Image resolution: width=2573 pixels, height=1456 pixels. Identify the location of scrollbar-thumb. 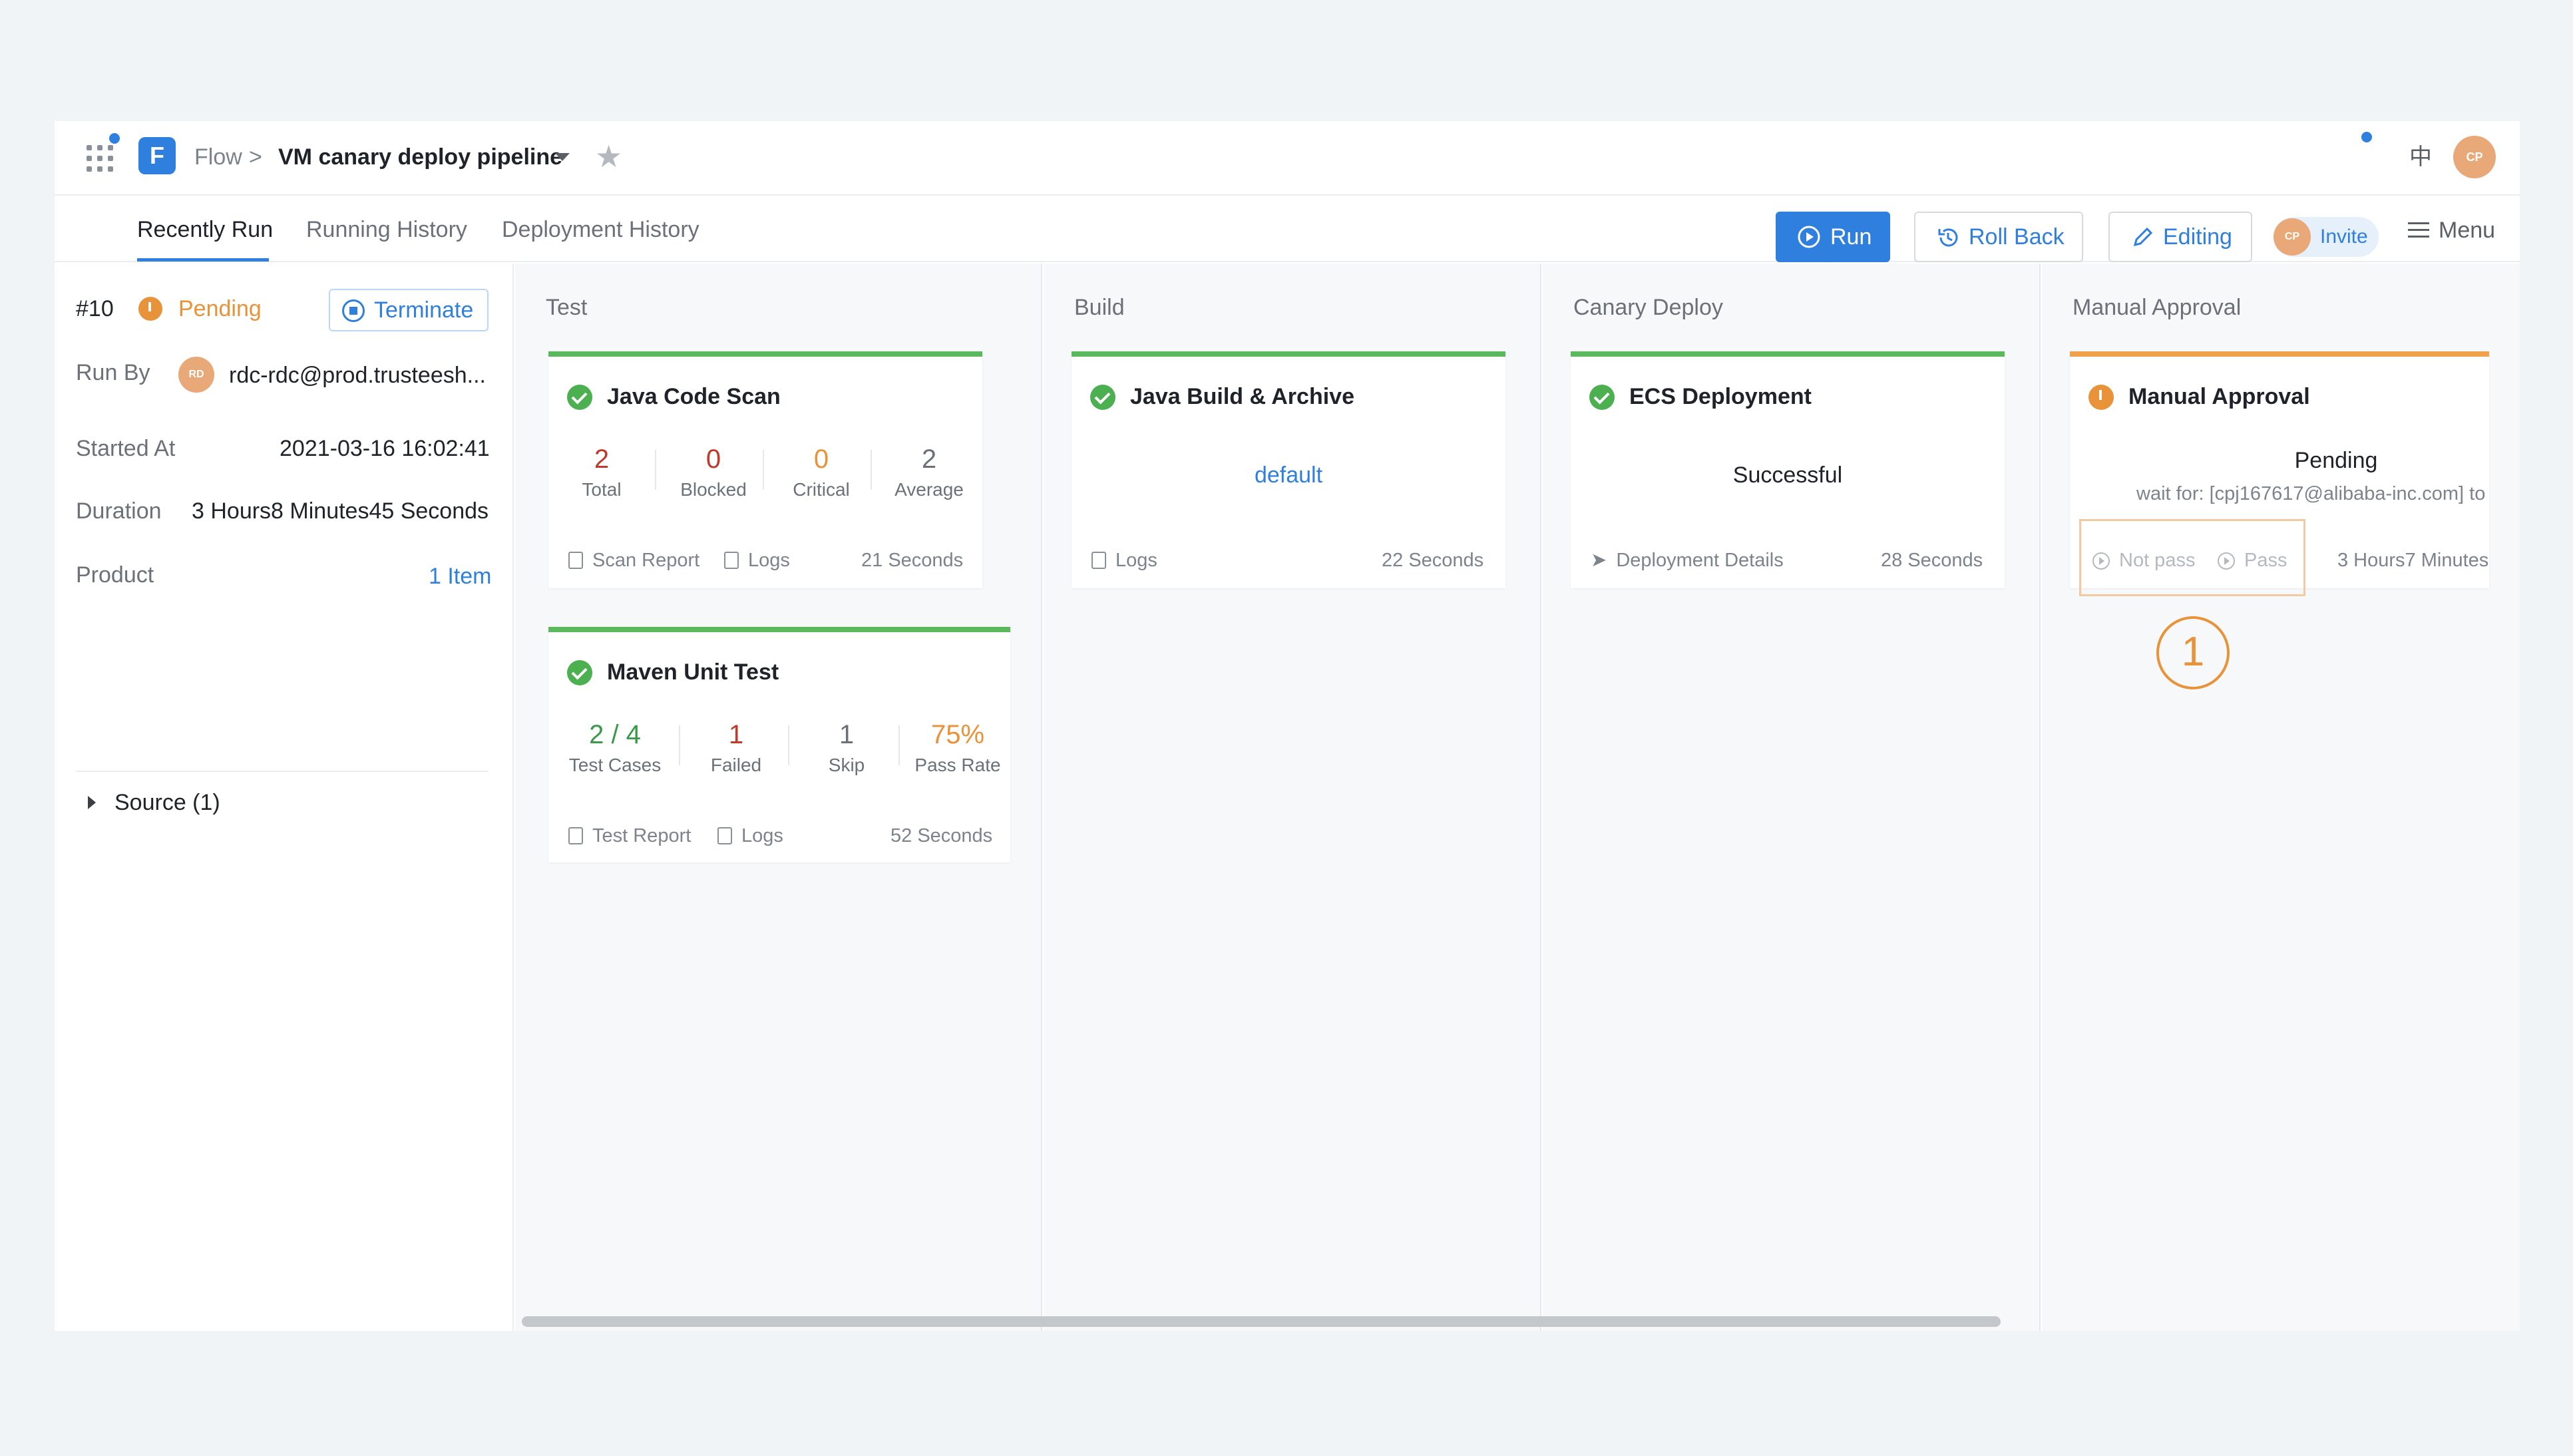
(1261, 1321).